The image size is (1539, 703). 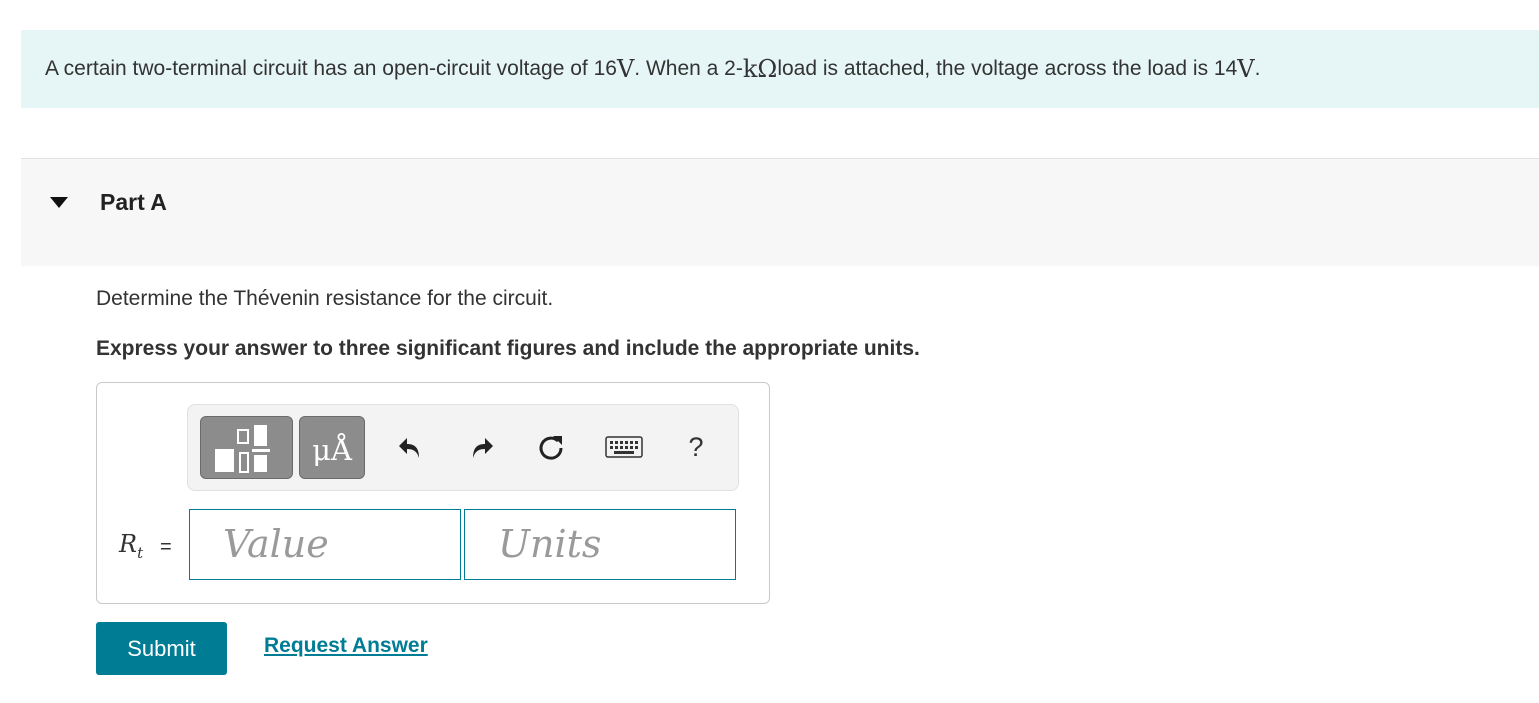 I want to click on problem-text-2: . When a 2-, so click(x=688, y=68).